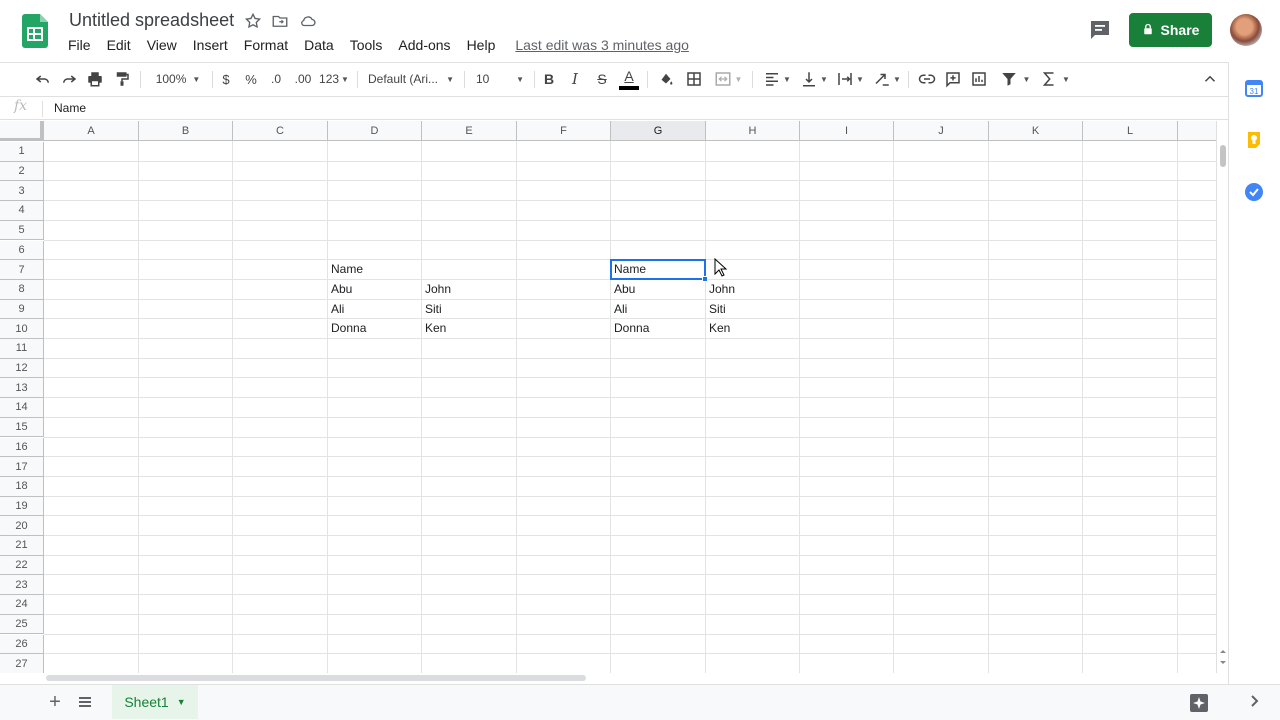  What do you see at coordinates (753, 289) in the screenshot?
I see `cell-h8: John` at bounding box center [753, 289].